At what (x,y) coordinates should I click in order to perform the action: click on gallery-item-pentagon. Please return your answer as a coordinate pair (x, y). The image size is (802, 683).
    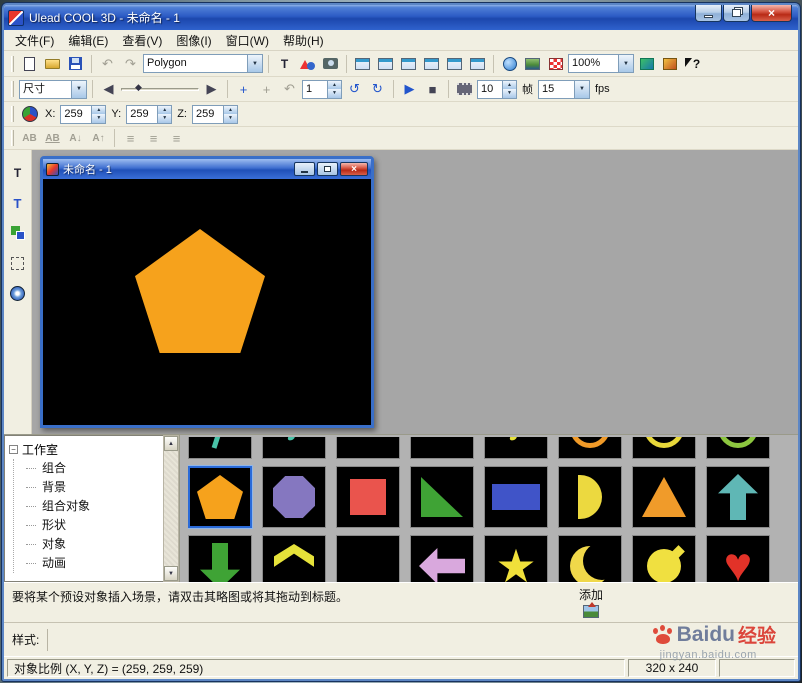
    Looking at the image, I should click on (220, 497).